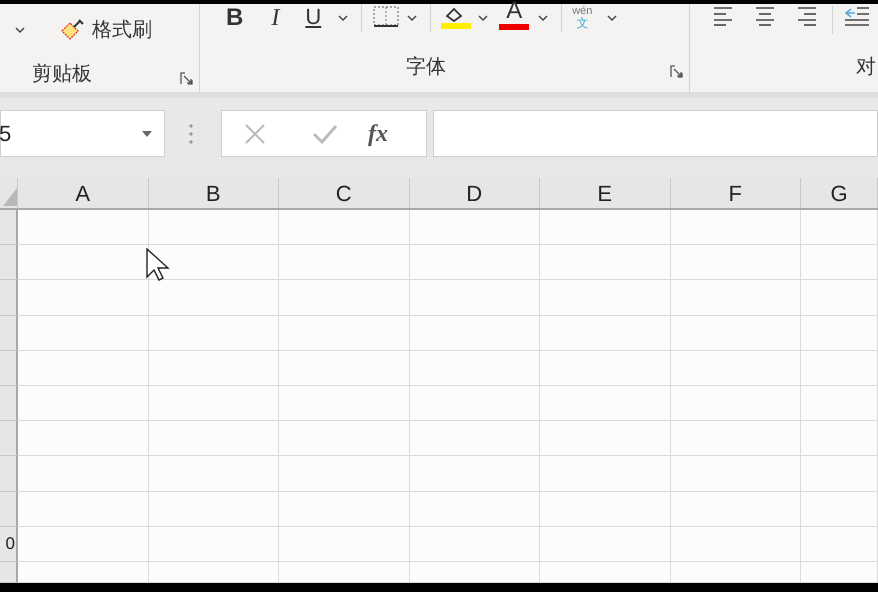 The width and height of the screenshot is (878, 592). I want to click on column-header: B, so click(213, 193).